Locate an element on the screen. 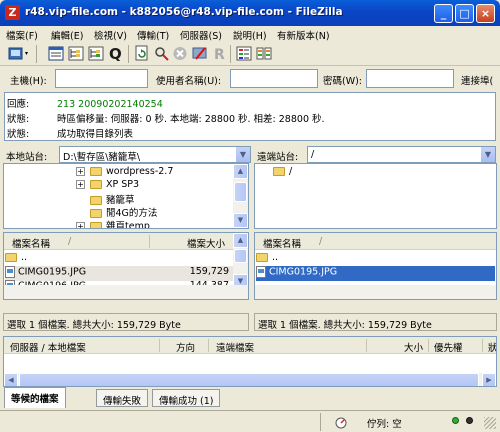 The width and height of the screenshot is (500, 432). resize-grip-icon is located at coordinates (490, 423).